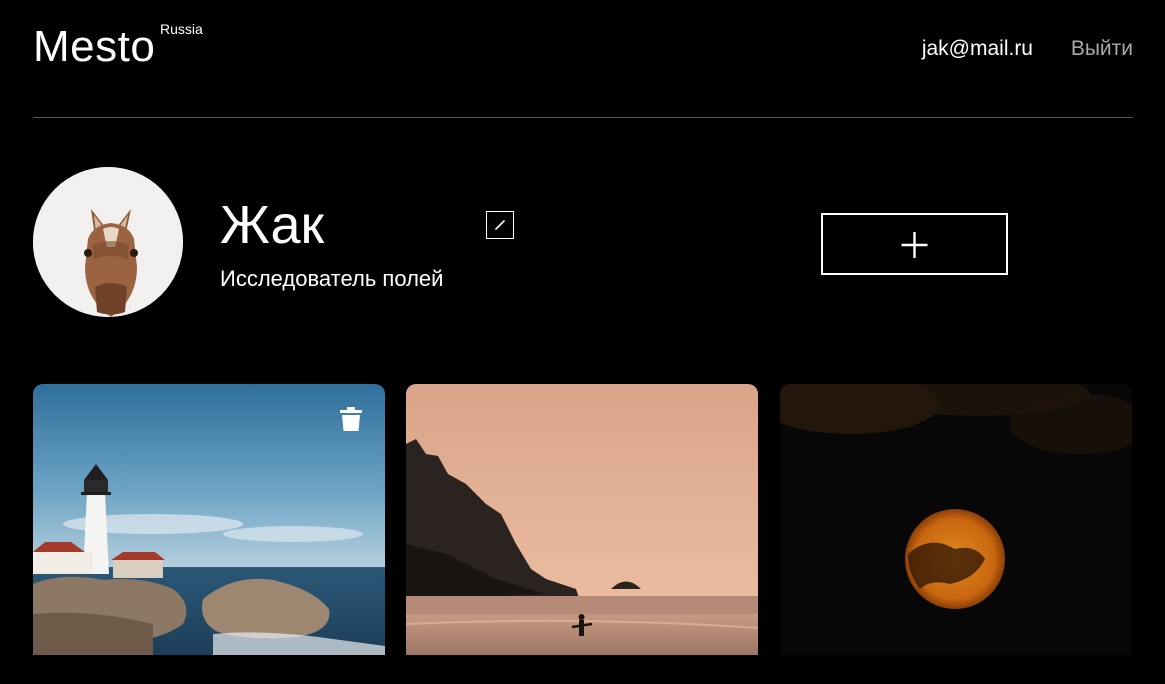 The image size is (1165, 684). Describe the element at coordinates (209, 519) in the screenshot. I see `lighthouse-image` at that location.